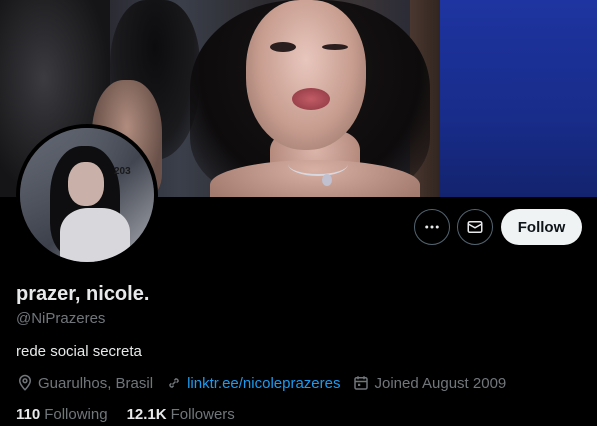  Describe the element at coordinates (83, 294) in the screenshot. I see `display-name: prazer, nicole.` at that location.